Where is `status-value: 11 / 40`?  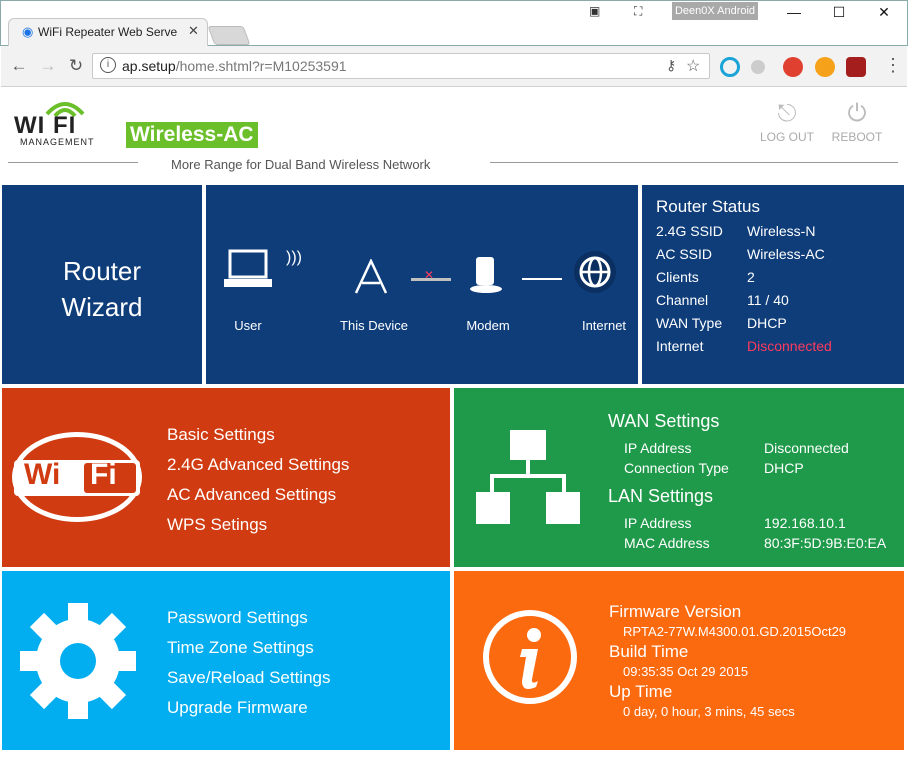
status-value: 11 / 40 is located at coordinates (768, 300).